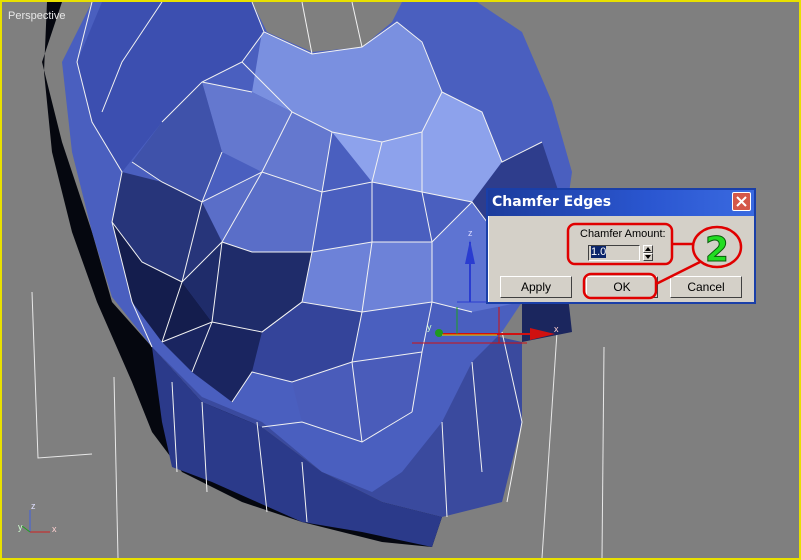 This screenshot has width=801, height=560. Describe the element at coordinates (622, 287) in the screenshot. I see `ok-button: OK` at that location.